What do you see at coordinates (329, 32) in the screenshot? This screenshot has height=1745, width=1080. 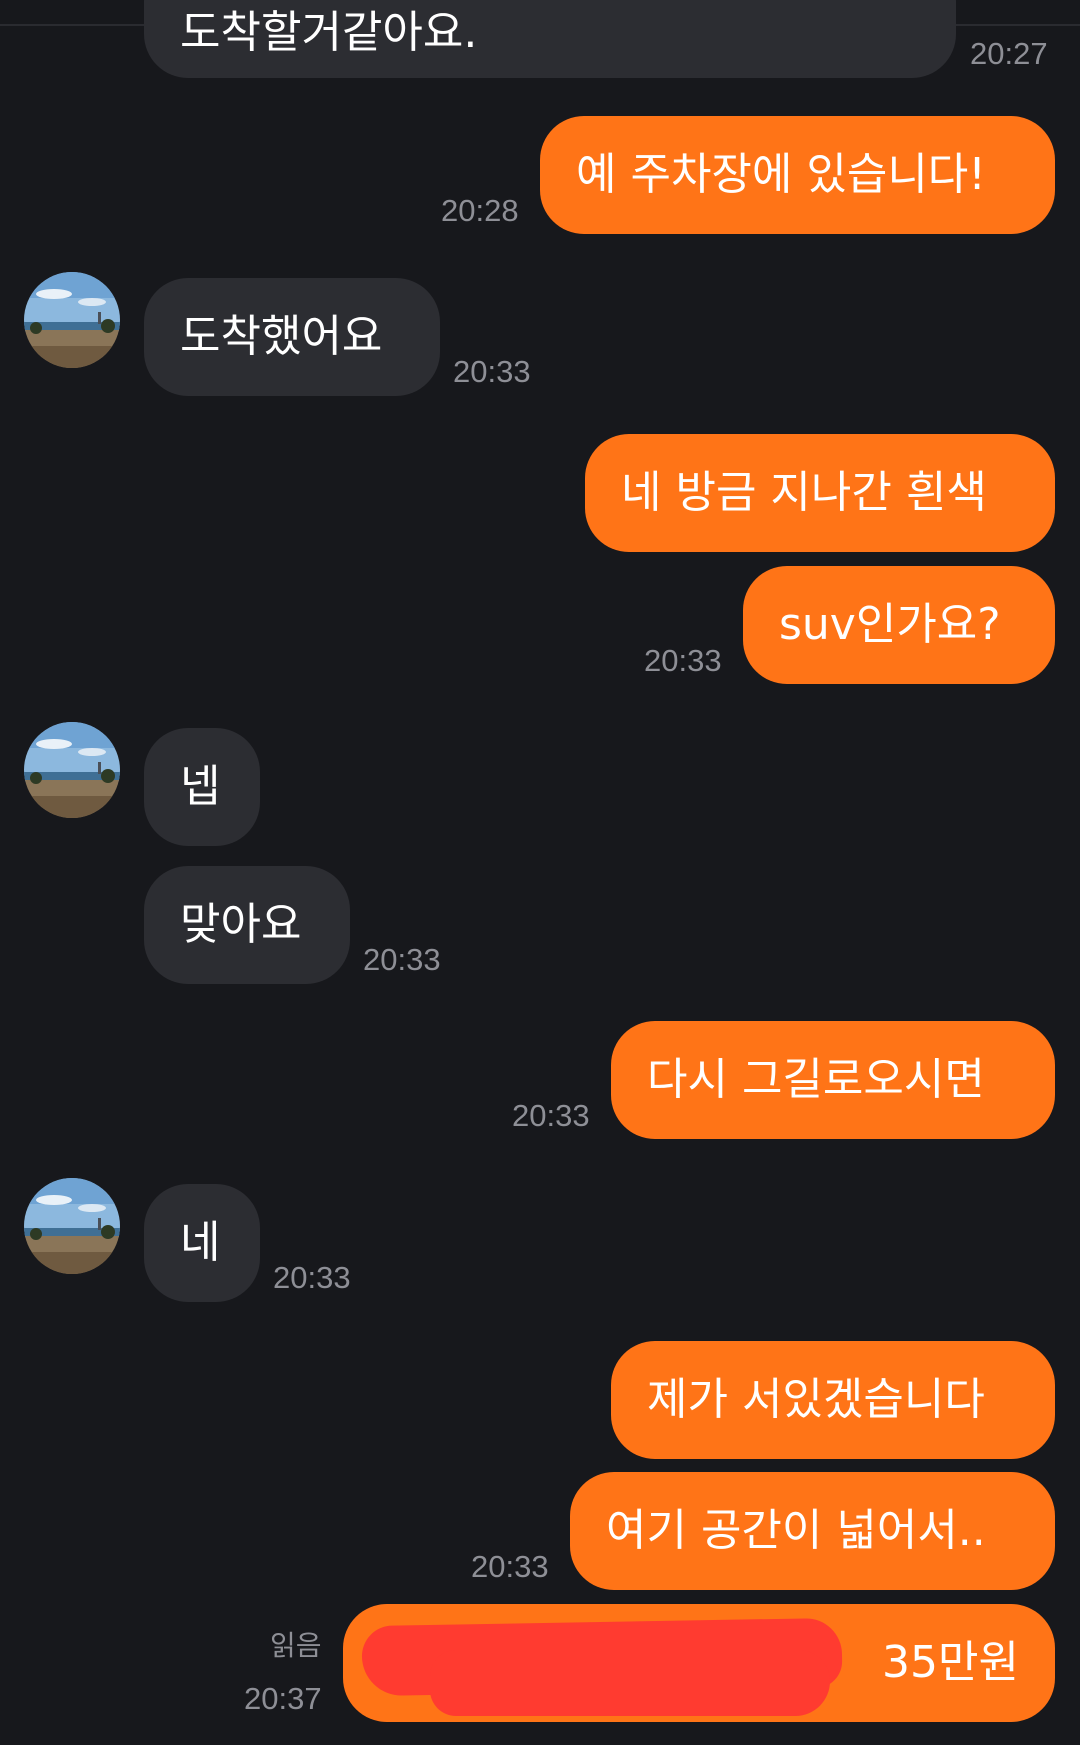 I see `message-text: 도착할거같아요.` at bounding box center [329, 32].